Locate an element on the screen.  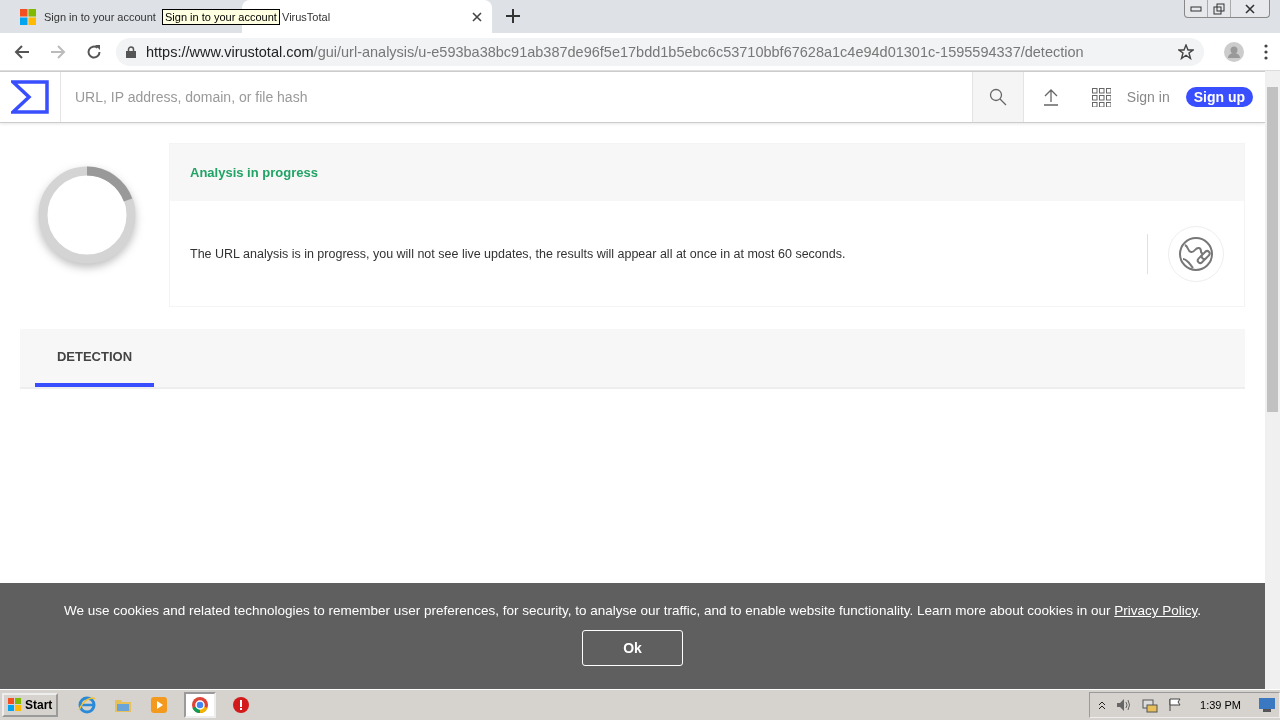
star-icon is located at coordinates (1186, 51).